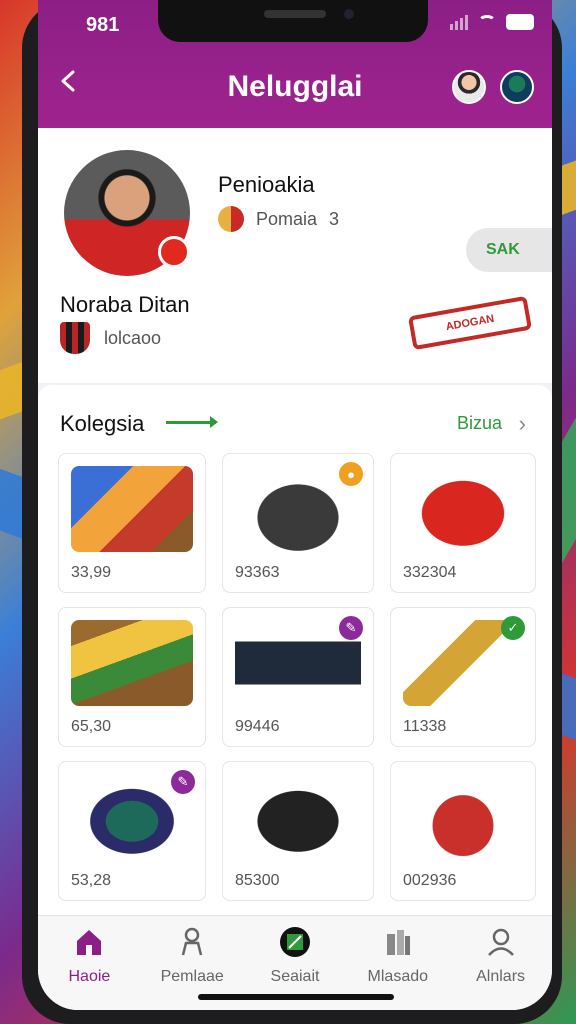 This screenshot has width=576, height=1024. Describe the element at coordinates (487, 22) in the screenshot. I see `wifi-icon` at that location.